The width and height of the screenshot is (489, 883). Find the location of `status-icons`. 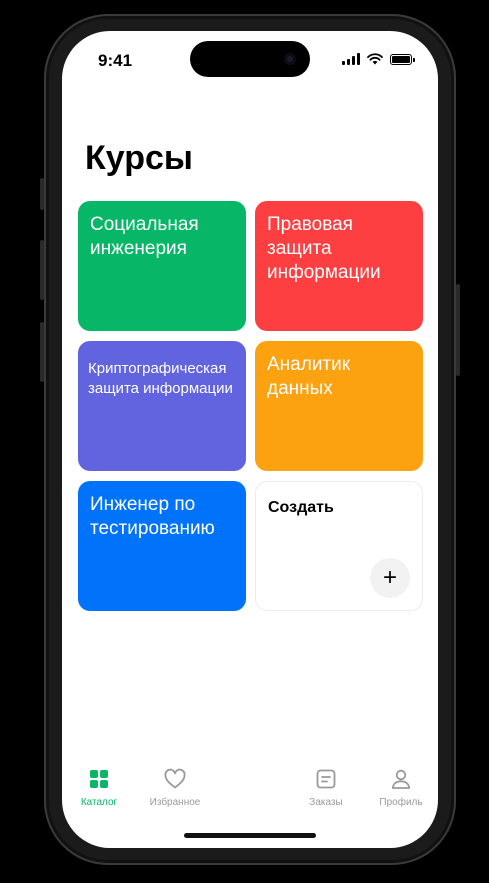

status-icons is located at coordinates (378, 59).